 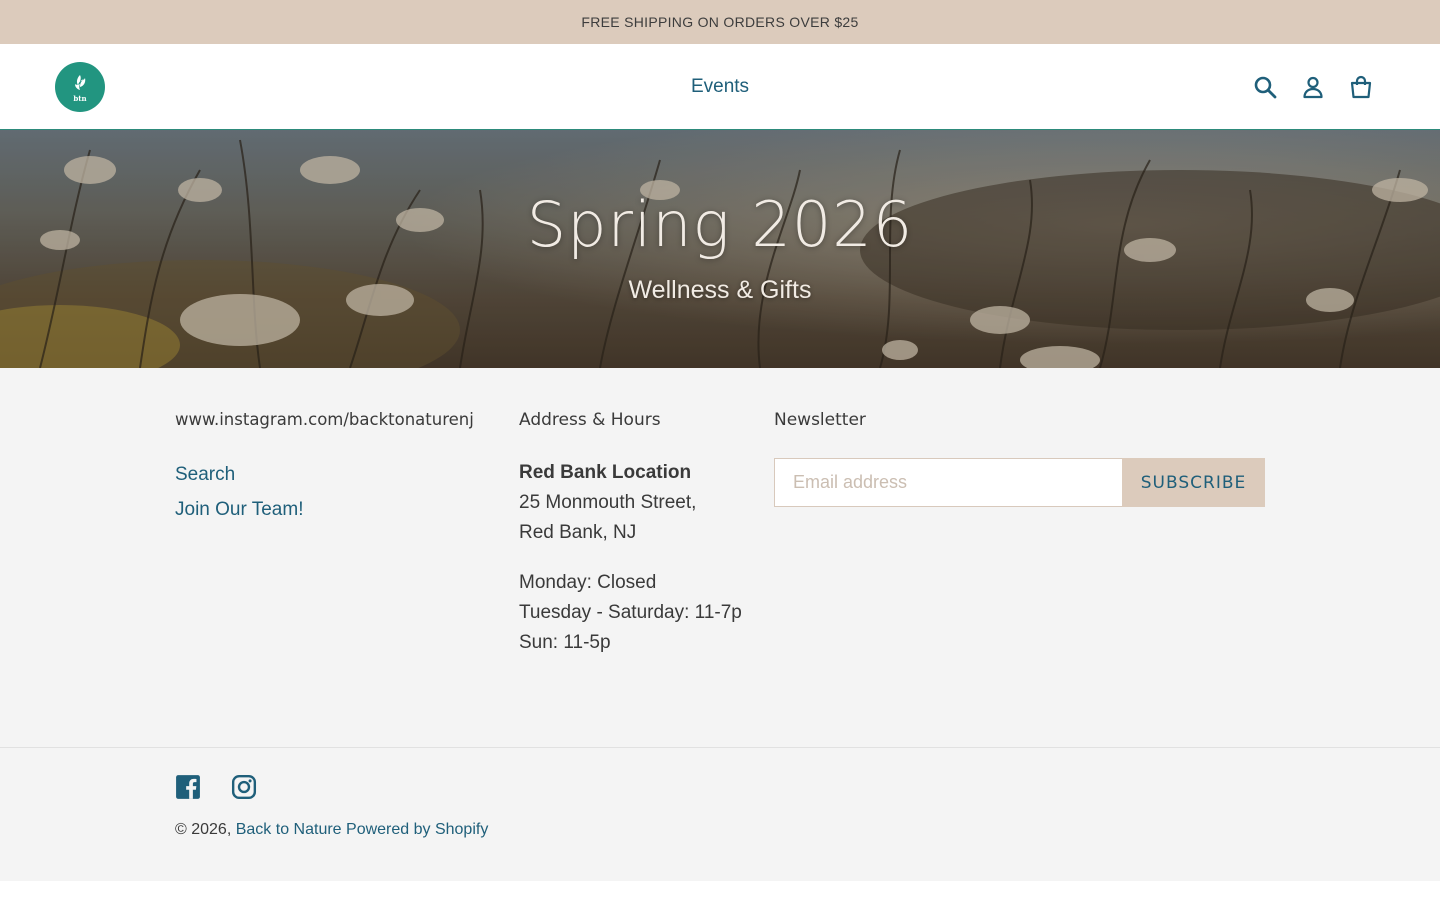 I want to click on social-links, so click(x=216, y=787).